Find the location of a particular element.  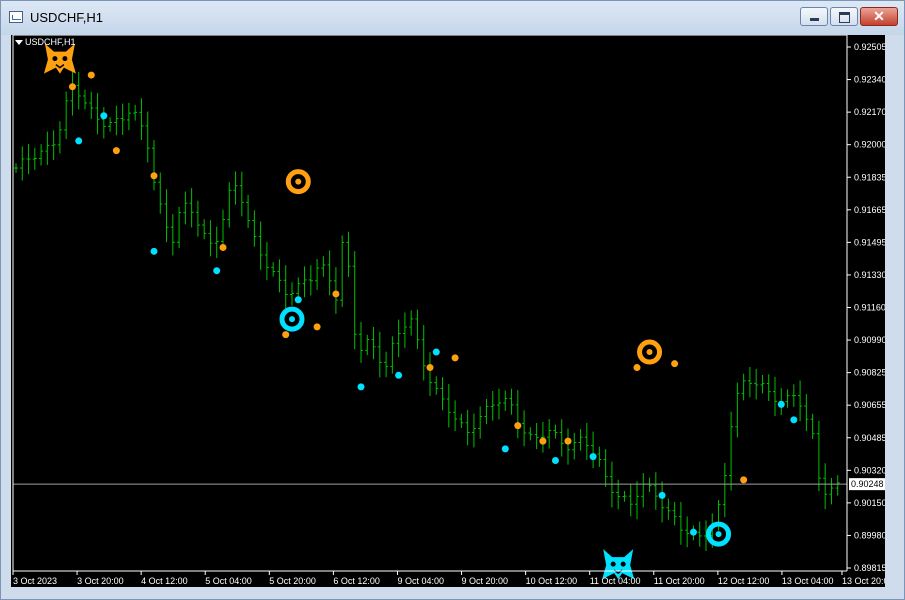

price-tick-label: 0.91495 is located at coordinates (869, 242).